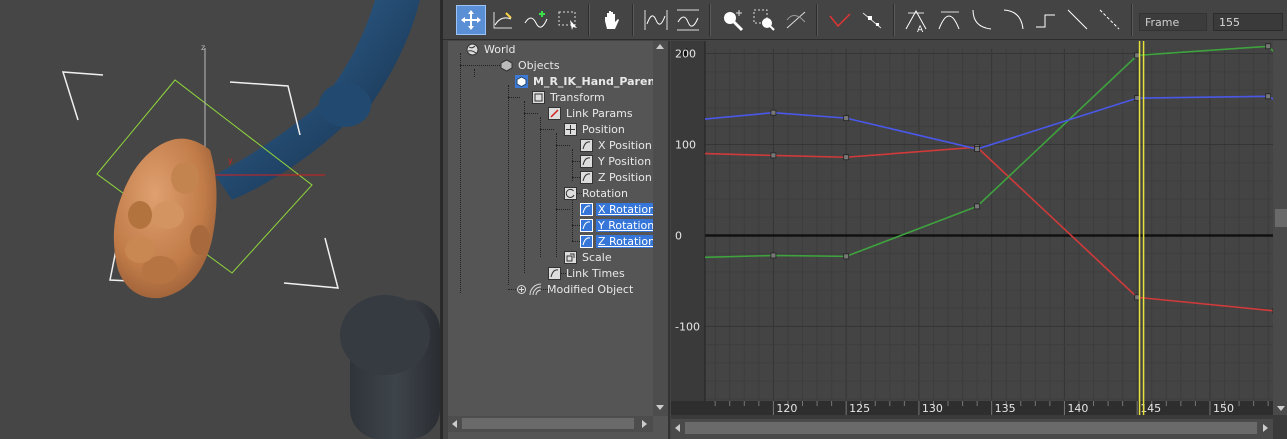 This screenshot has width=1287, height=439. What do you see at coordinates (644, 424) in the screenshot?
I see `scroll-right-icon` at bounding box center [644, 424].